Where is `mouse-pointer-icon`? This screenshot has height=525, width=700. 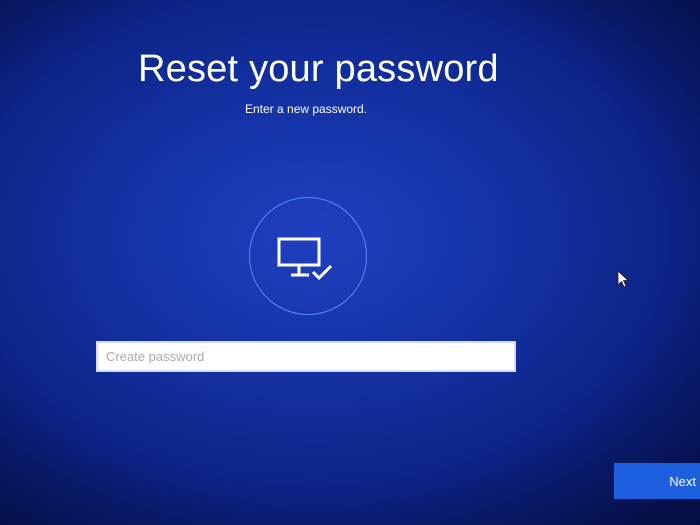
mouse-pointer-icon is located at coordinates (623, 279).